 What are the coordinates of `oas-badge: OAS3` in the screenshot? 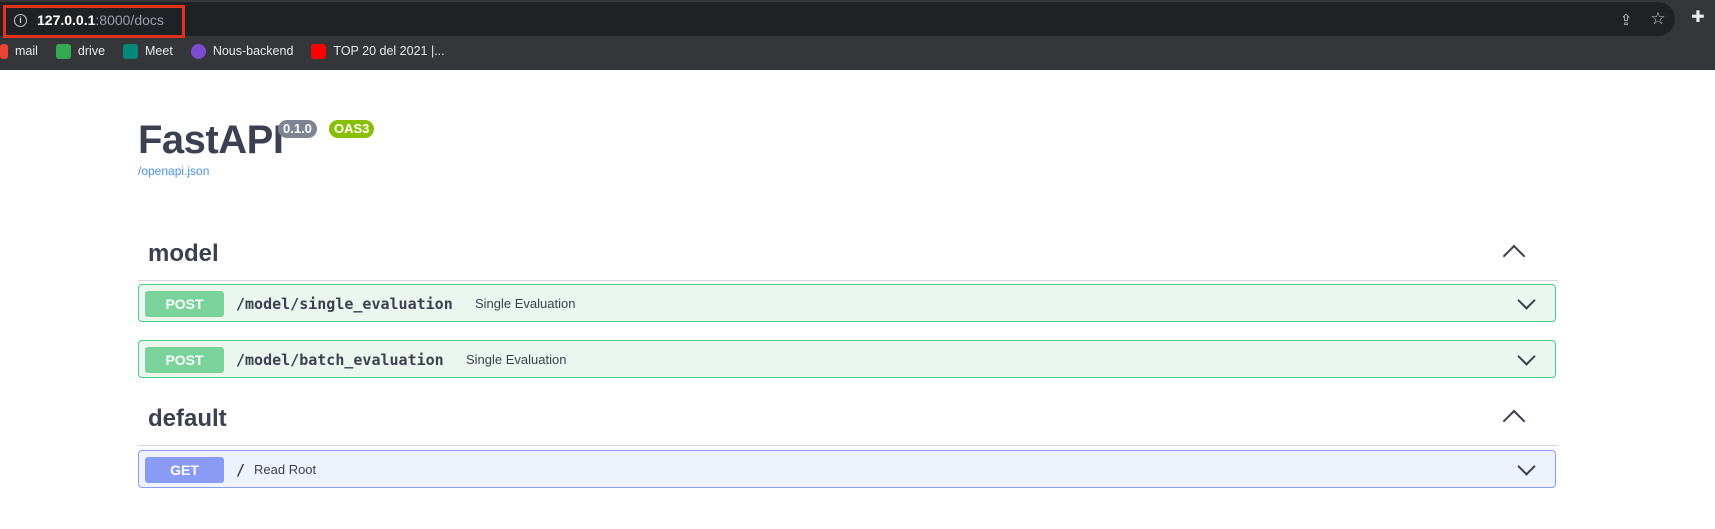 It's located at (352, 129).